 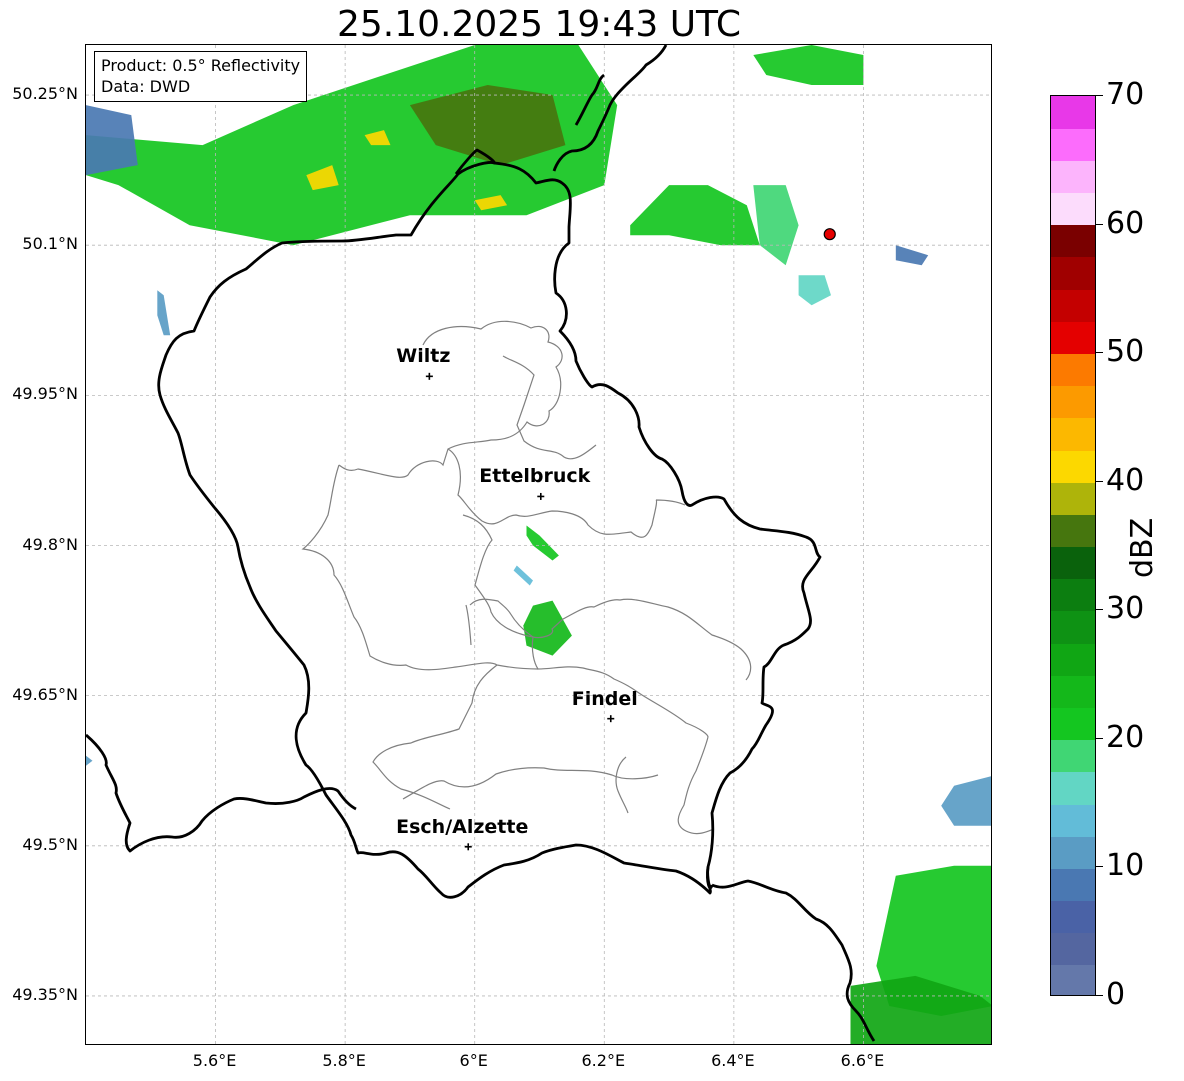 I want to click on colorbar-tick-label: 30, so click(x=1125, y=609).